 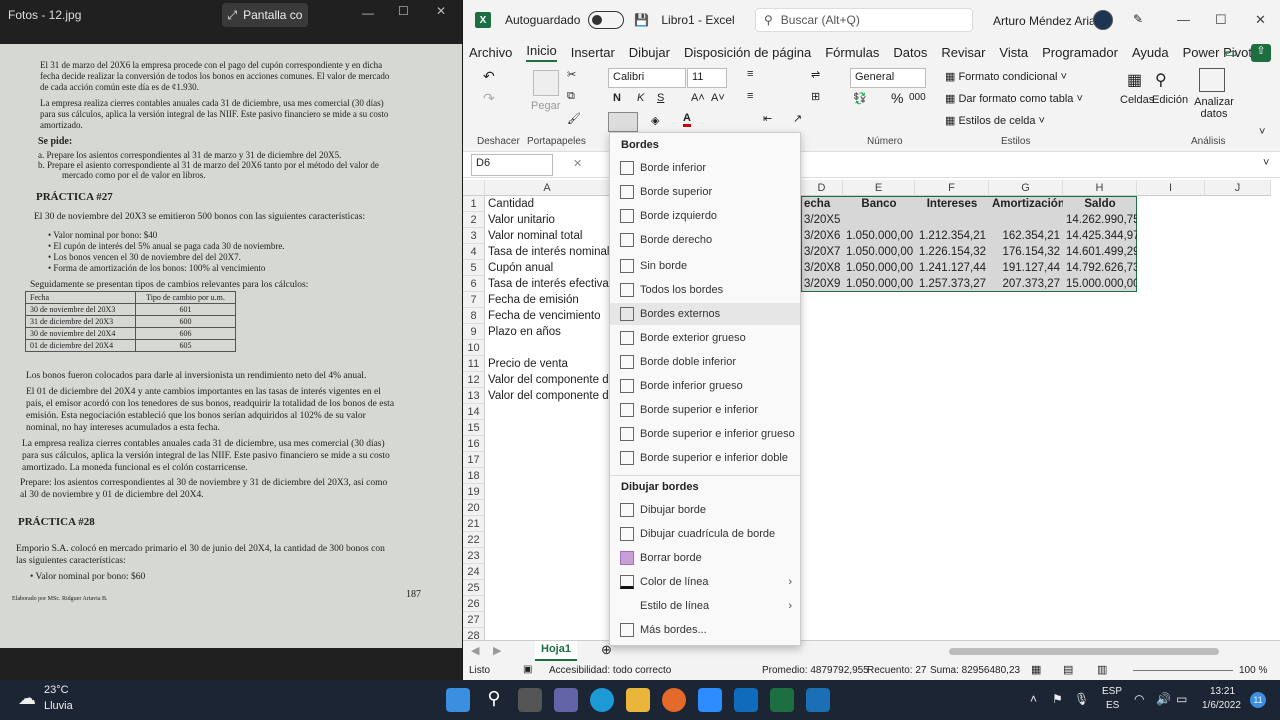 I want to click on grow-font-icon: A˄, so click(x=698, y=98).